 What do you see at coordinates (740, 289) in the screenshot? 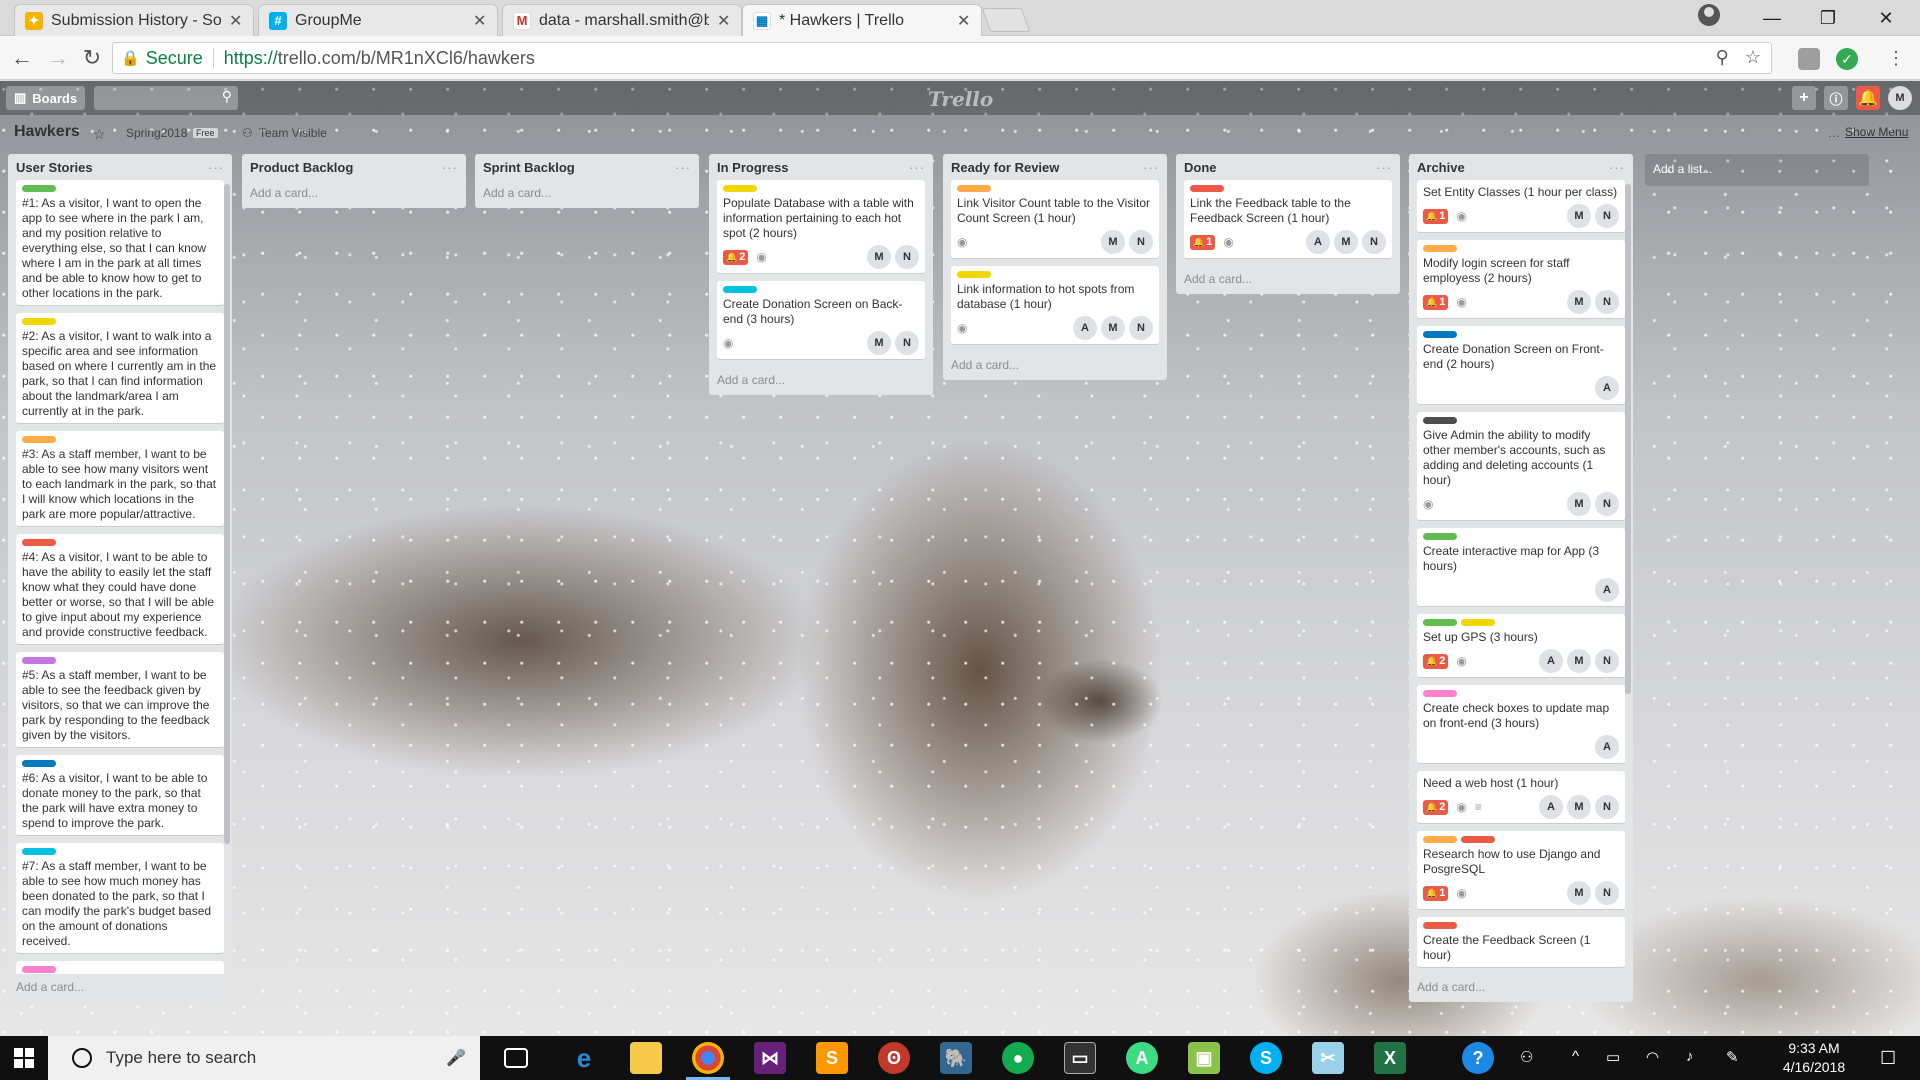
I see `card-label-sky` at bounding box center [740, 289].